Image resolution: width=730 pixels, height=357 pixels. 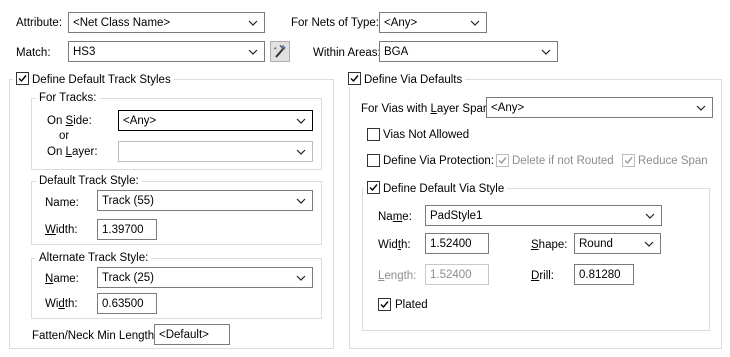 What do you see at coordinates (62, 203) in the screenshot?
I see `default-name-label: Name:` at bounding box center [62, 203].